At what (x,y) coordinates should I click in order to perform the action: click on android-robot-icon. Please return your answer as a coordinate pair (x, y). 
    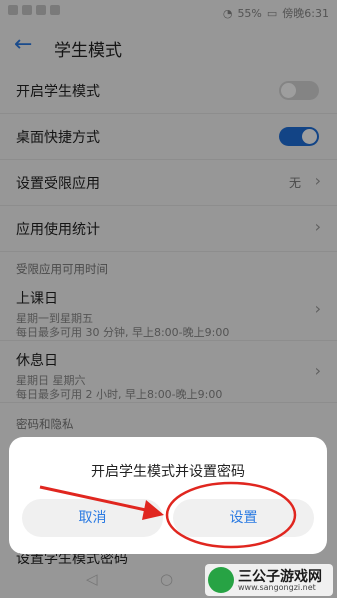
    Looking at the image, I should click on (221, 580).